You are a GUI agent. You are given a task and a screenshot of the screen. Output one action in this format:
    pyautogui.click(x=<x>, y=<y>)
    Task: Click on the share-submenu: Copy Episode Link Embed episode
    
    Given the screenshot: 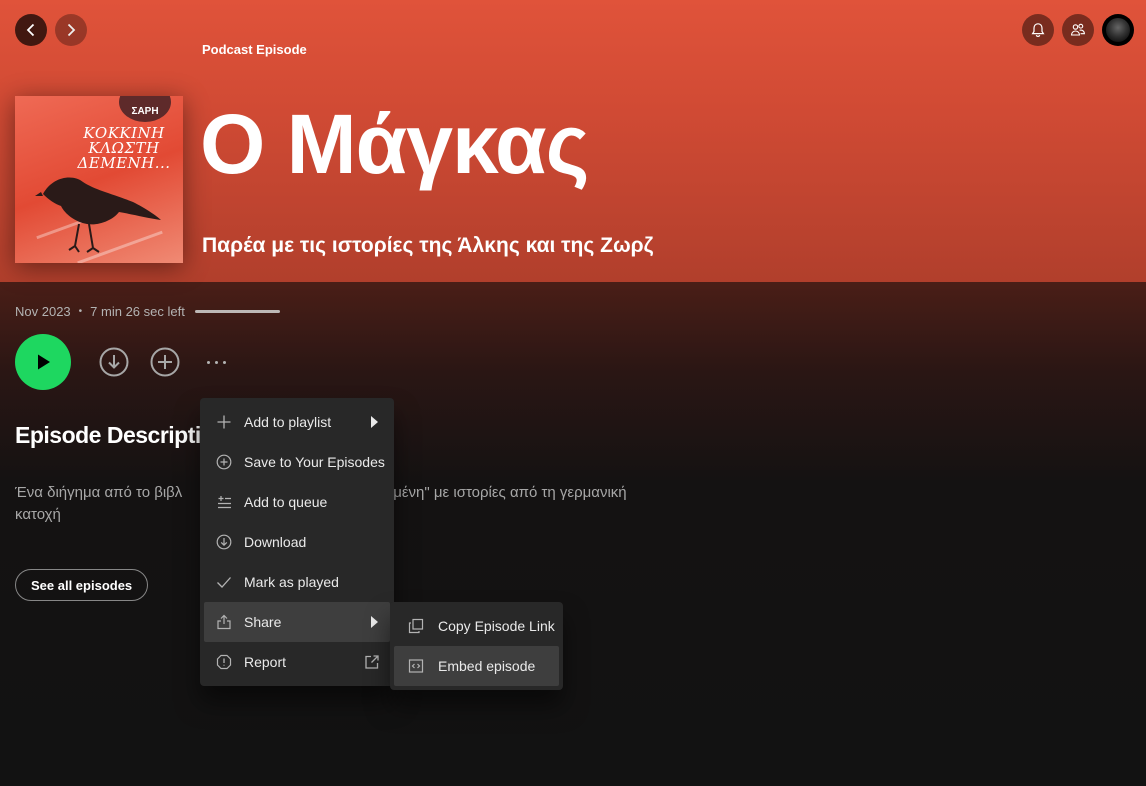 What is the action you would take?
    pyautogui.click(x=476, y=646)
    